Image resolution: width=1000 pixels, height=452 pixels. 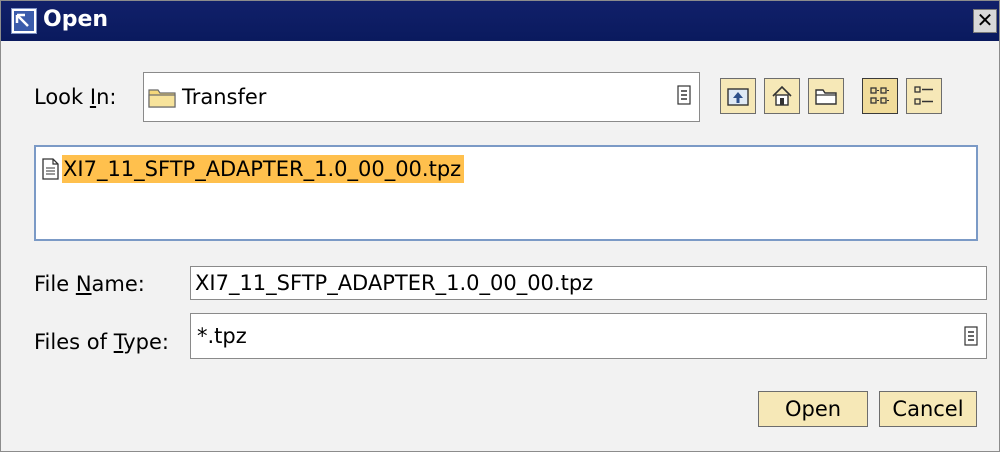 I want to click on look-in-label: Look In:, so click(x=75, y=97).